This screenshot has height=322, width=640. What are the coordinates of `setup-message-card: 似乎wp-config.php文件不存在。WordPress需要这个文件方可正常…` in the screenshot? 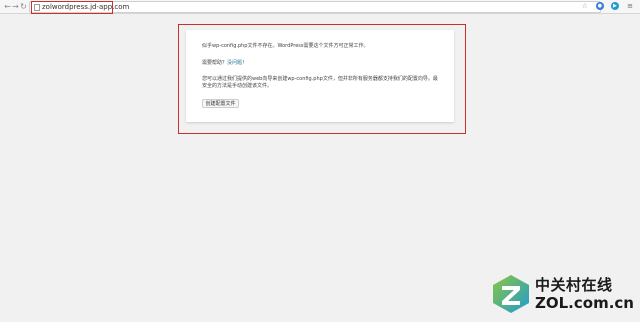 It's located at (320, 76).